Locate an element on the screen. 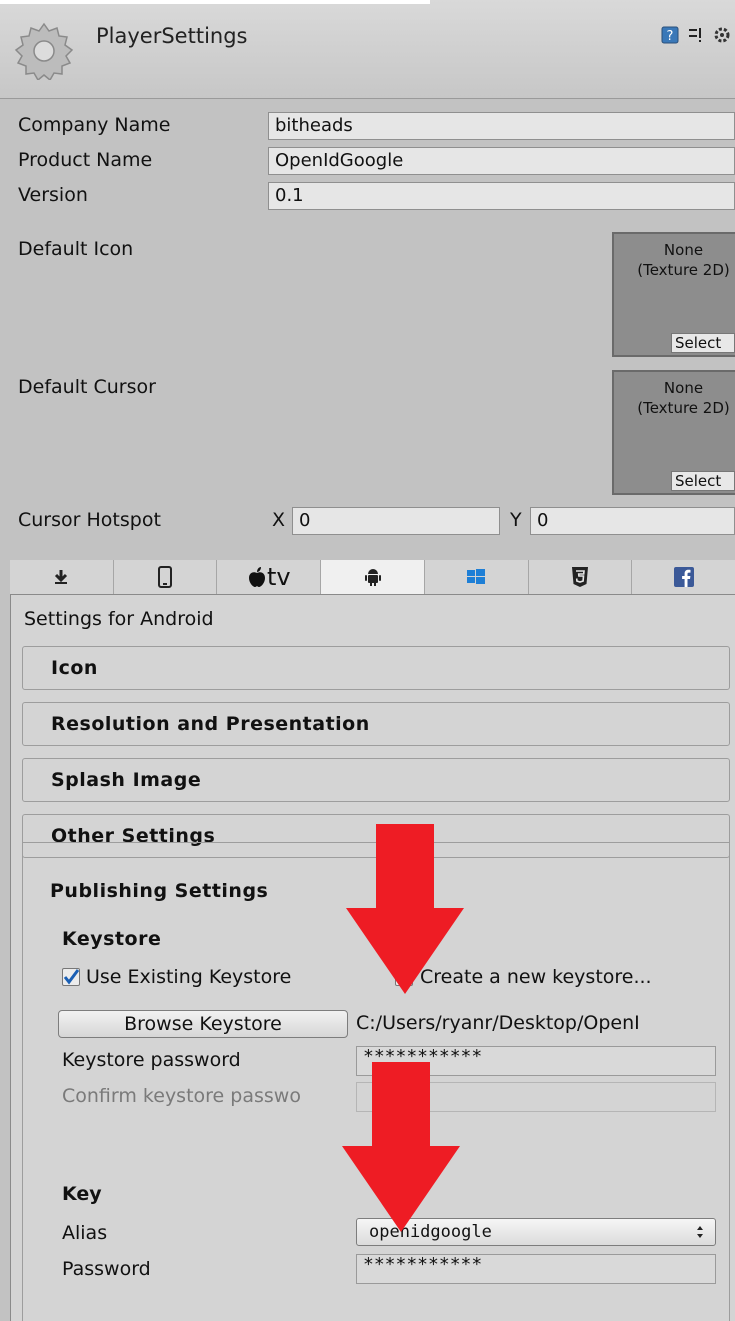 The width and height of the screenshot is (735, 1321). alias-label: Alias is located at coordinates (85, 1233).